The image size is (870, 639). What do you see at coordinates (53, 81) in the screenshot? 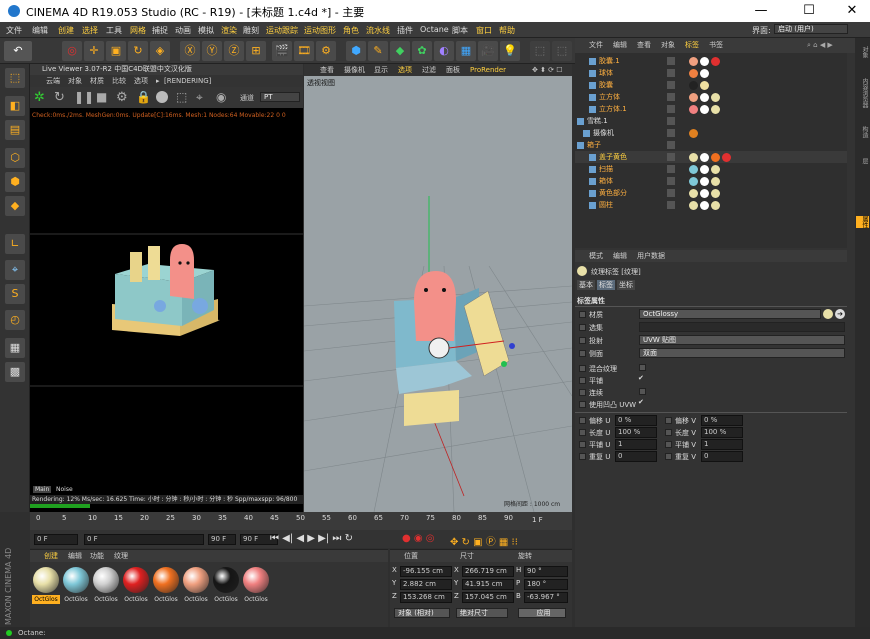
I see `lv-menu-cloud: 云端` at bounding box center [53, 81].